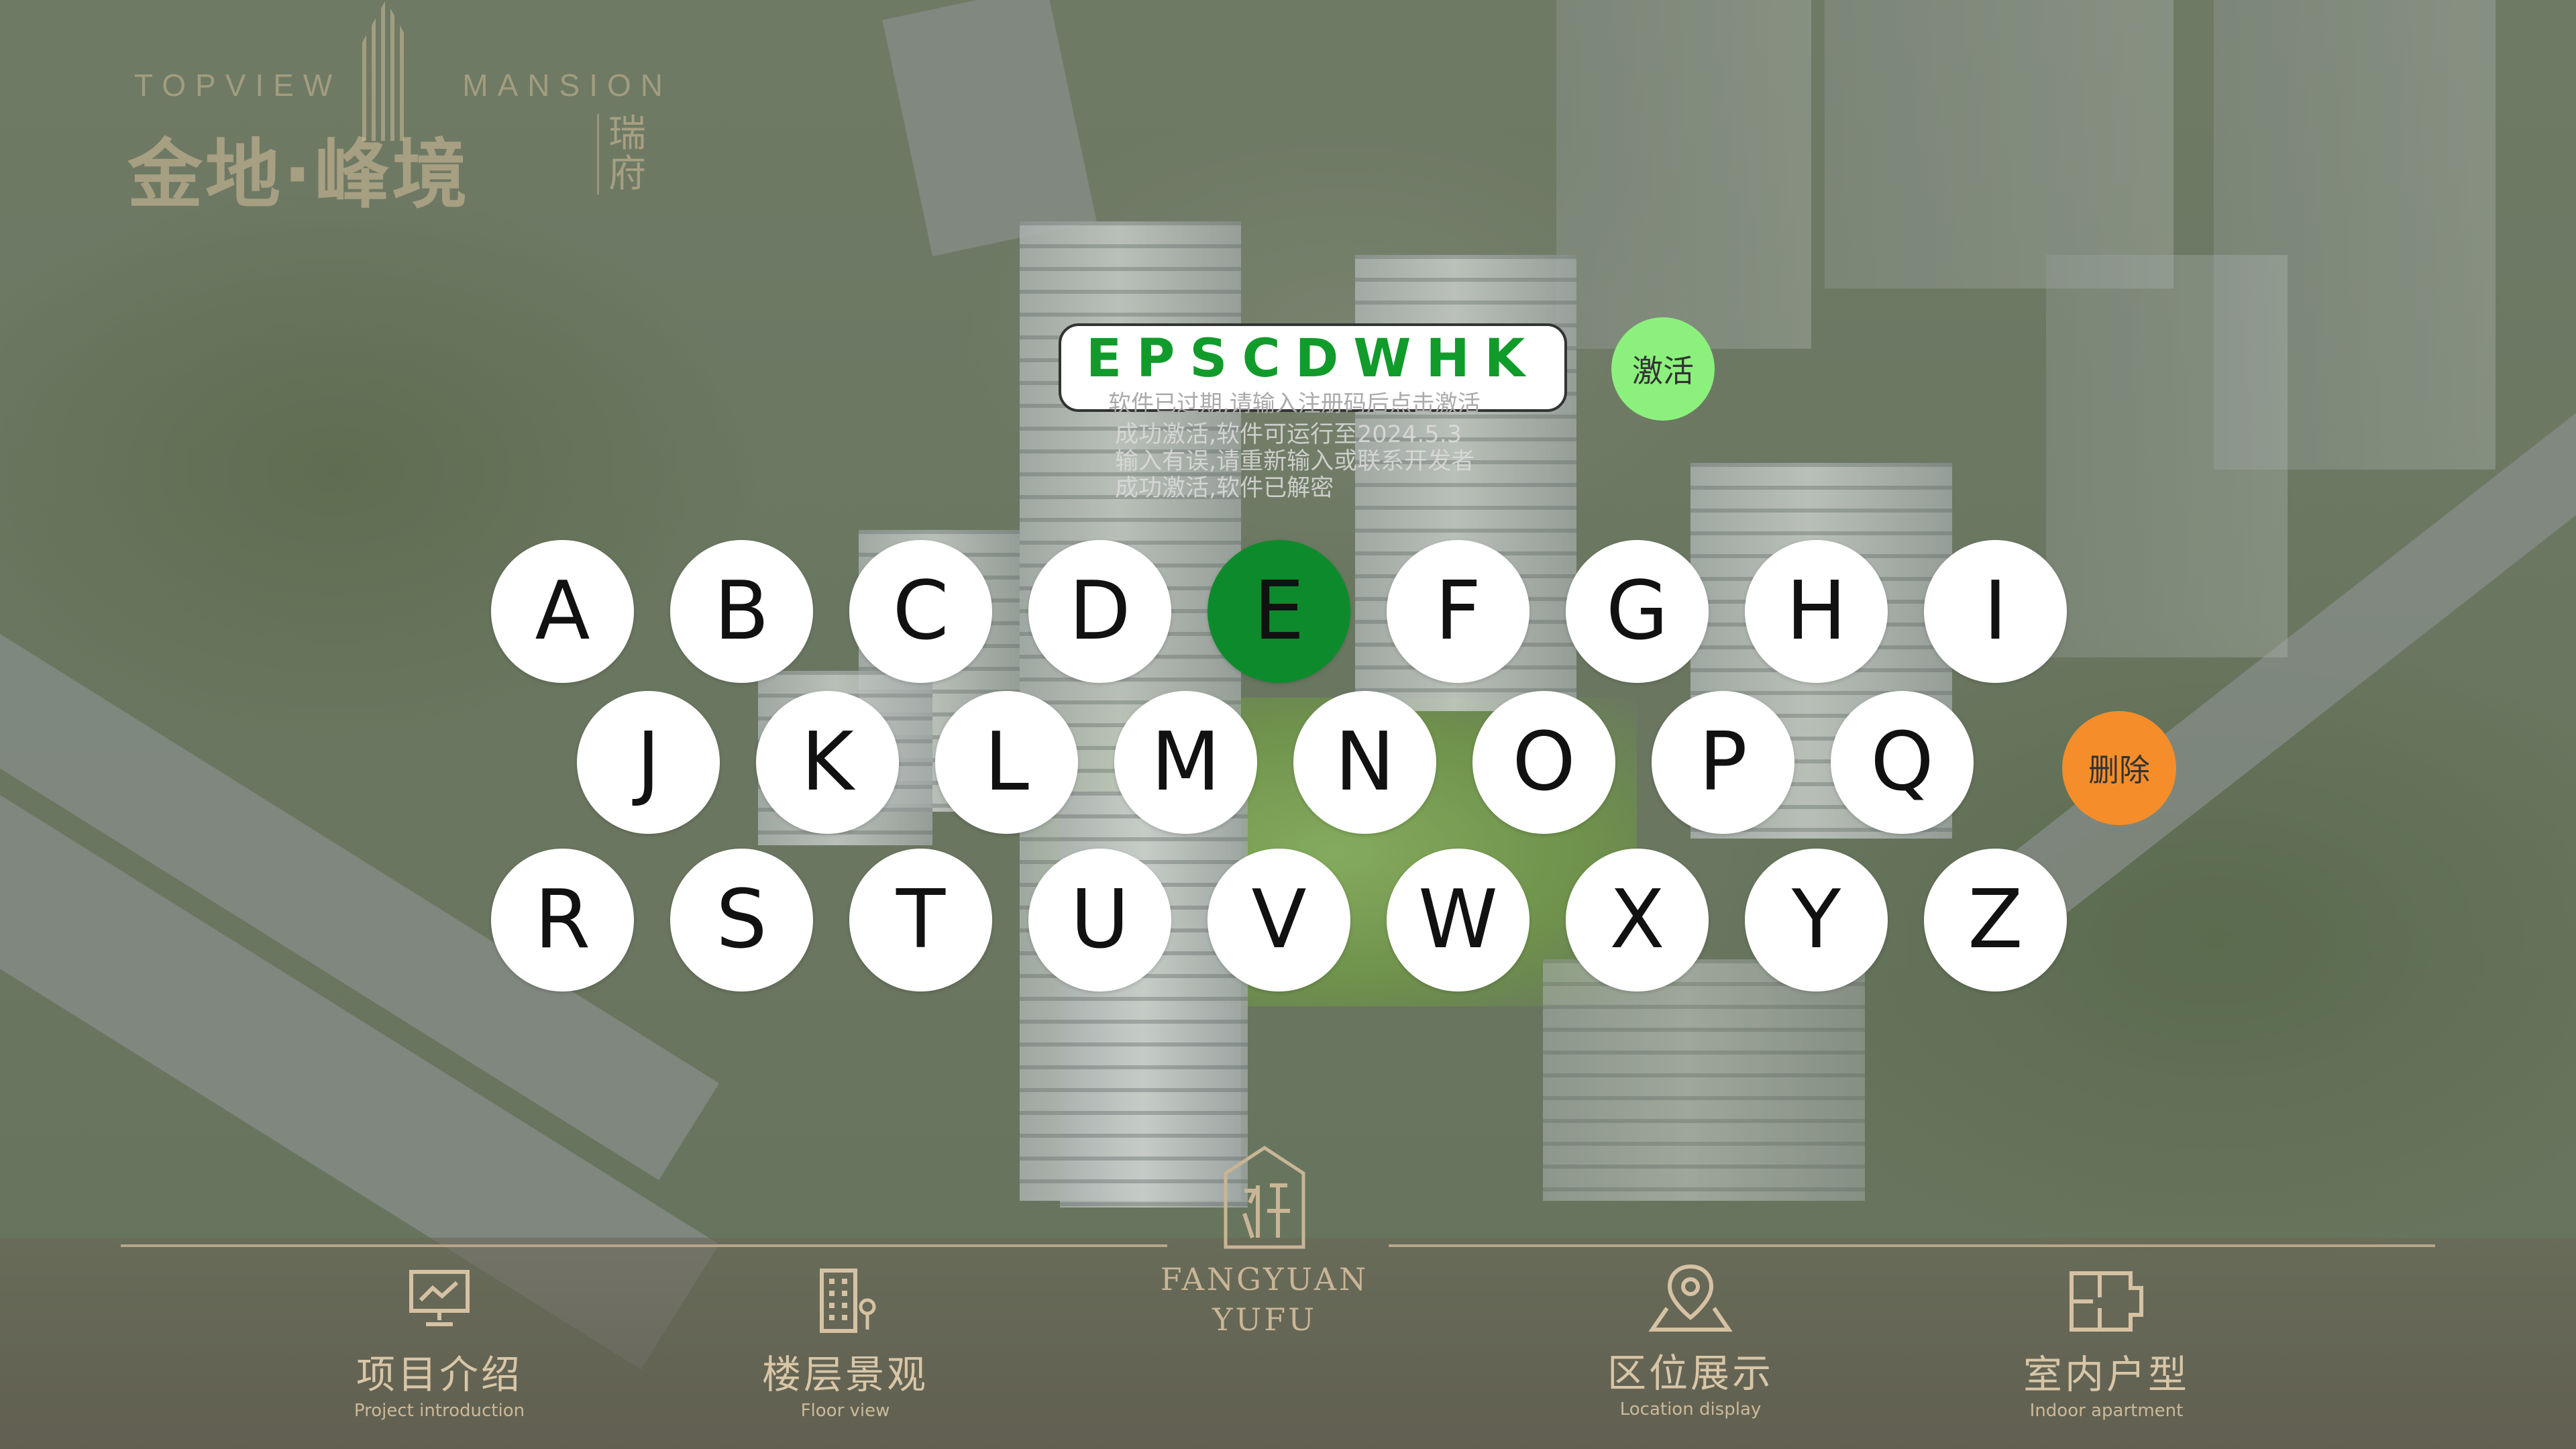  I want to click on key-w: W, so click(1458, 920).